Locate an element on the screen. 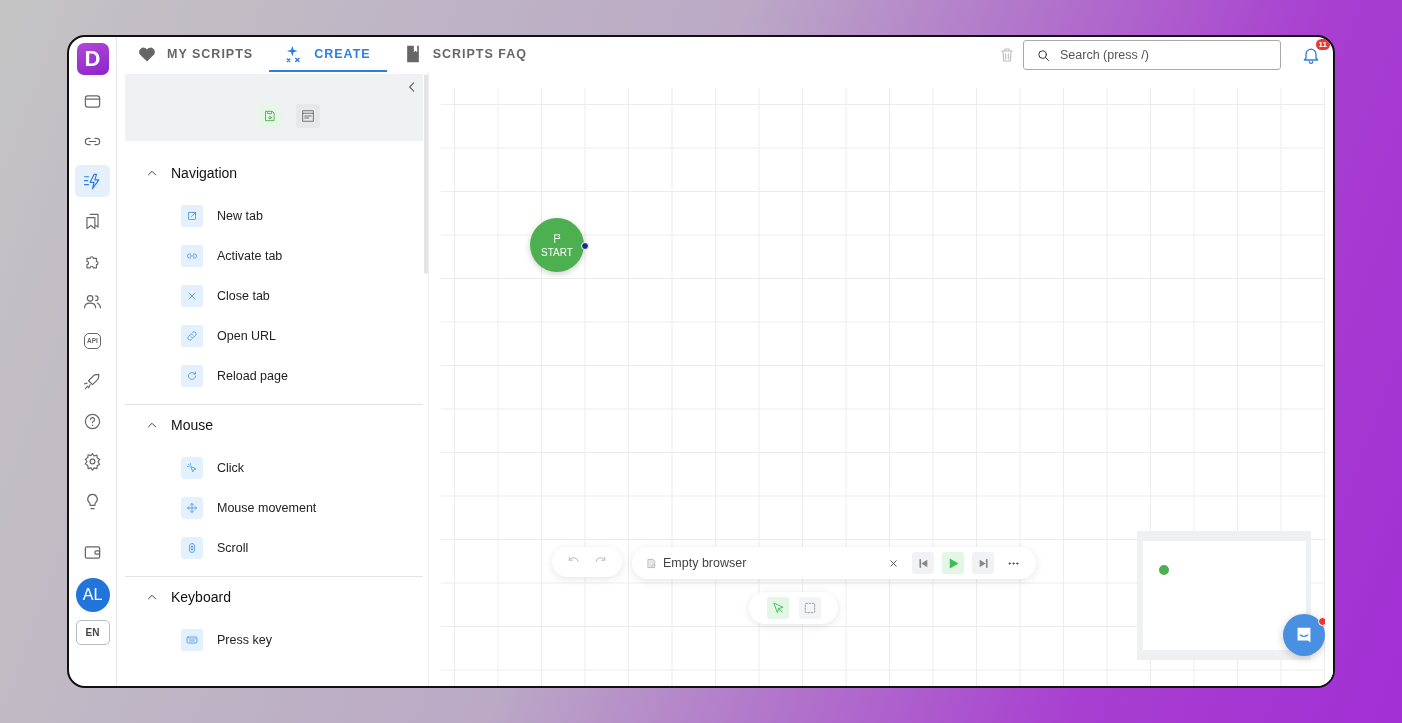 The height and width of the screenshot is (723, 1402). play-button is located at coordinates (953, 563).